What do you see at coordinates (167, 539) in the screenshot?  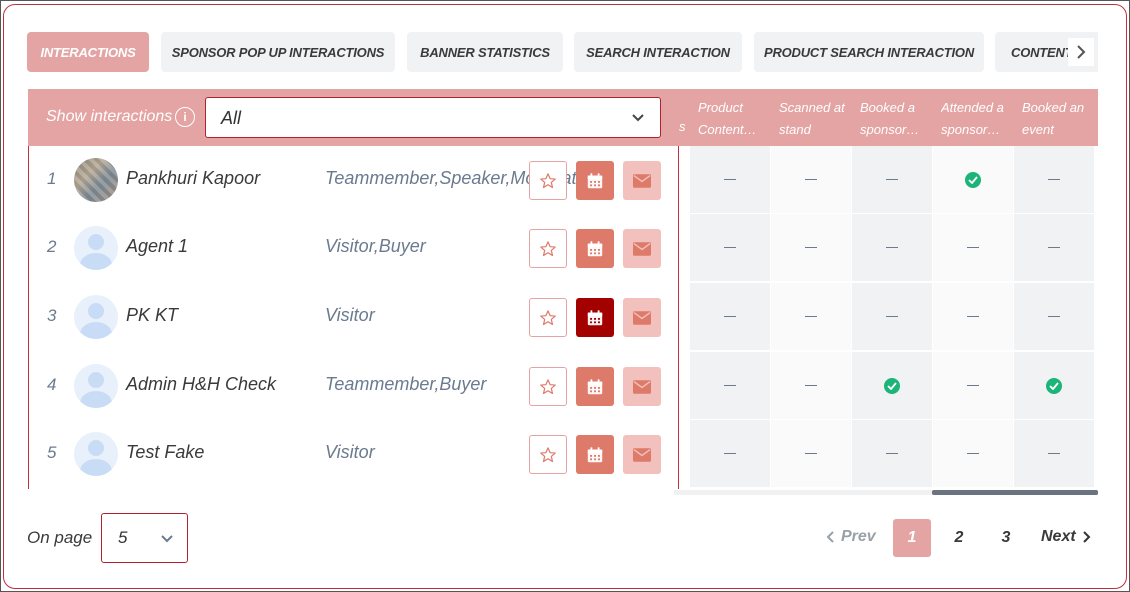 I see `chevron-down-icon` at bounding box center [167, 539].